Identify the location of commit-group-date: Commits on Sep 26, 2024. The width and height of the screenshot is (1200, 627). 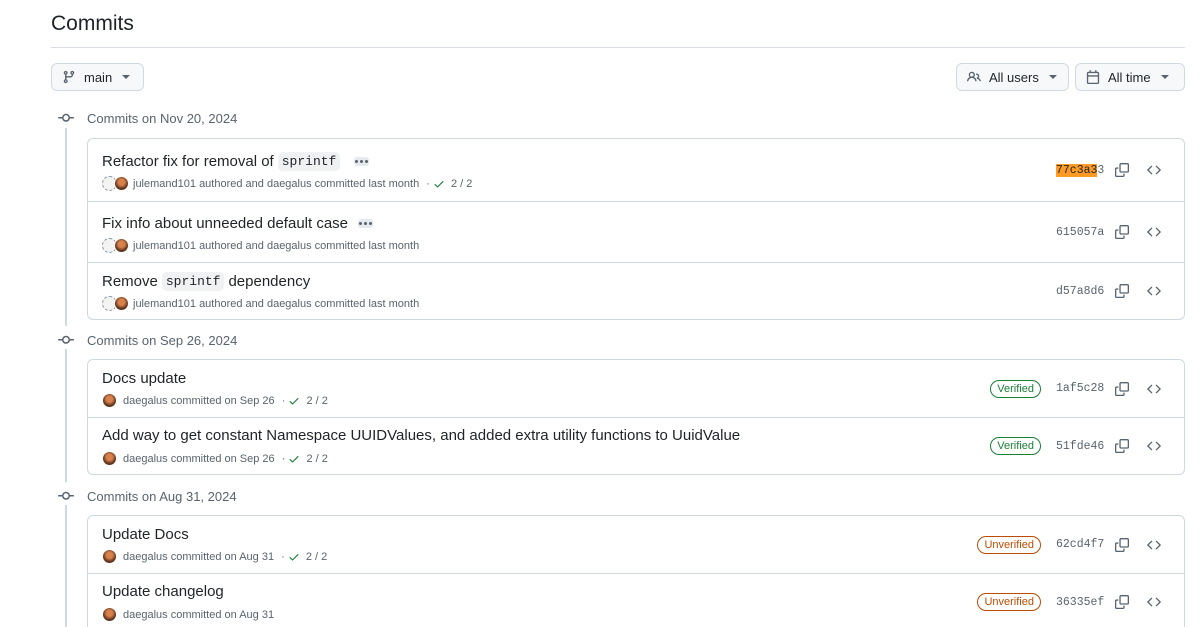
(162, 340).